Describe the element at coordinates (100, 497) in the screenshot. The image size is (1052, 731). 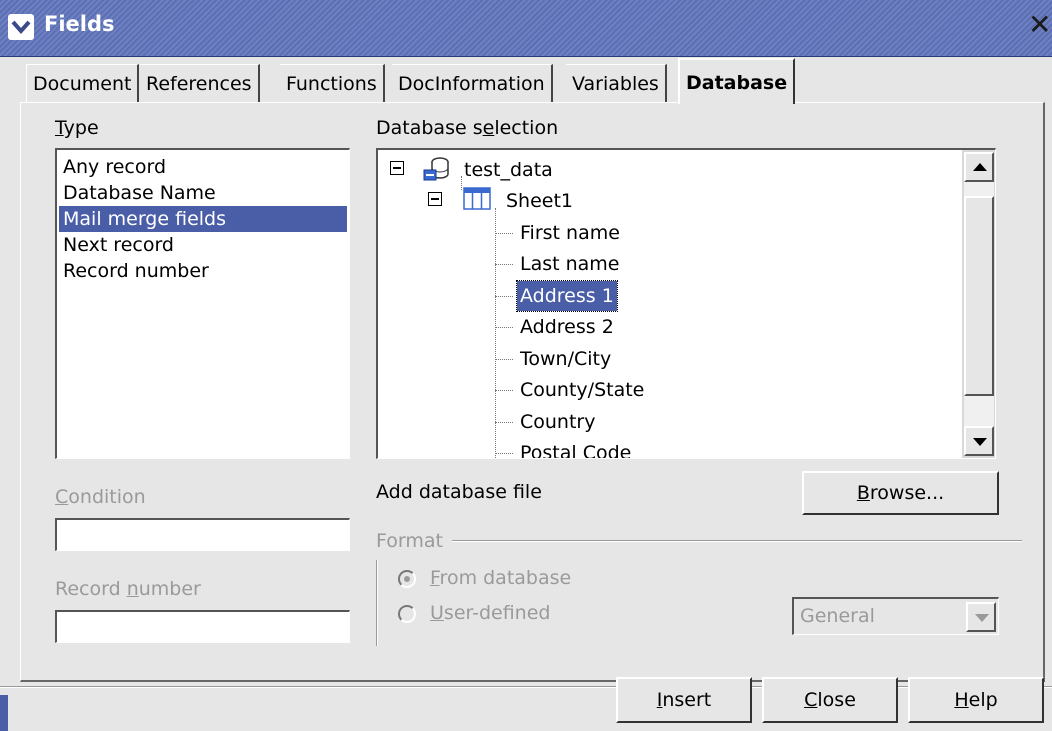
I see `condition-label: Condition` at that location.